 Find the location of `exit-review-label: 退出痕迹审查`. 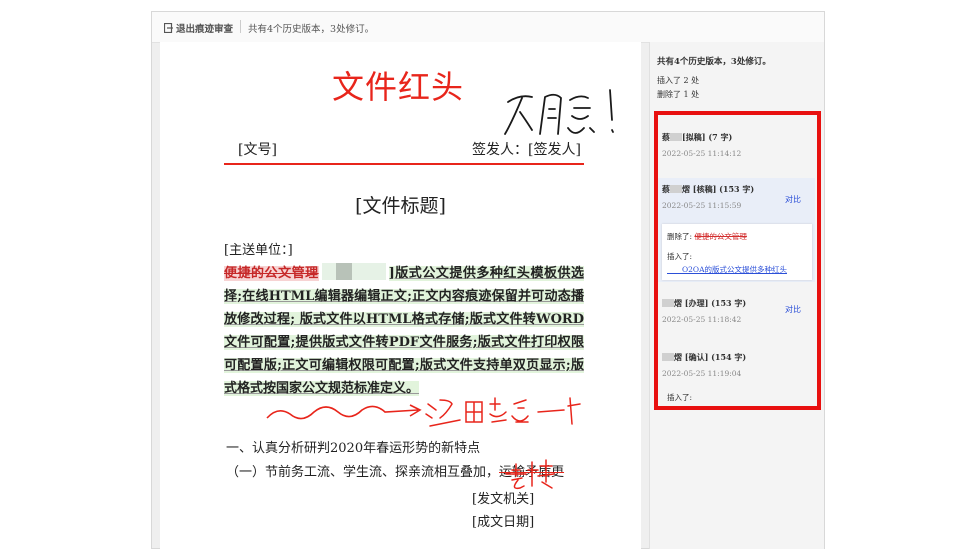

exit-review-label: 退出痕迹审查 is located at coordinates (205, 29).